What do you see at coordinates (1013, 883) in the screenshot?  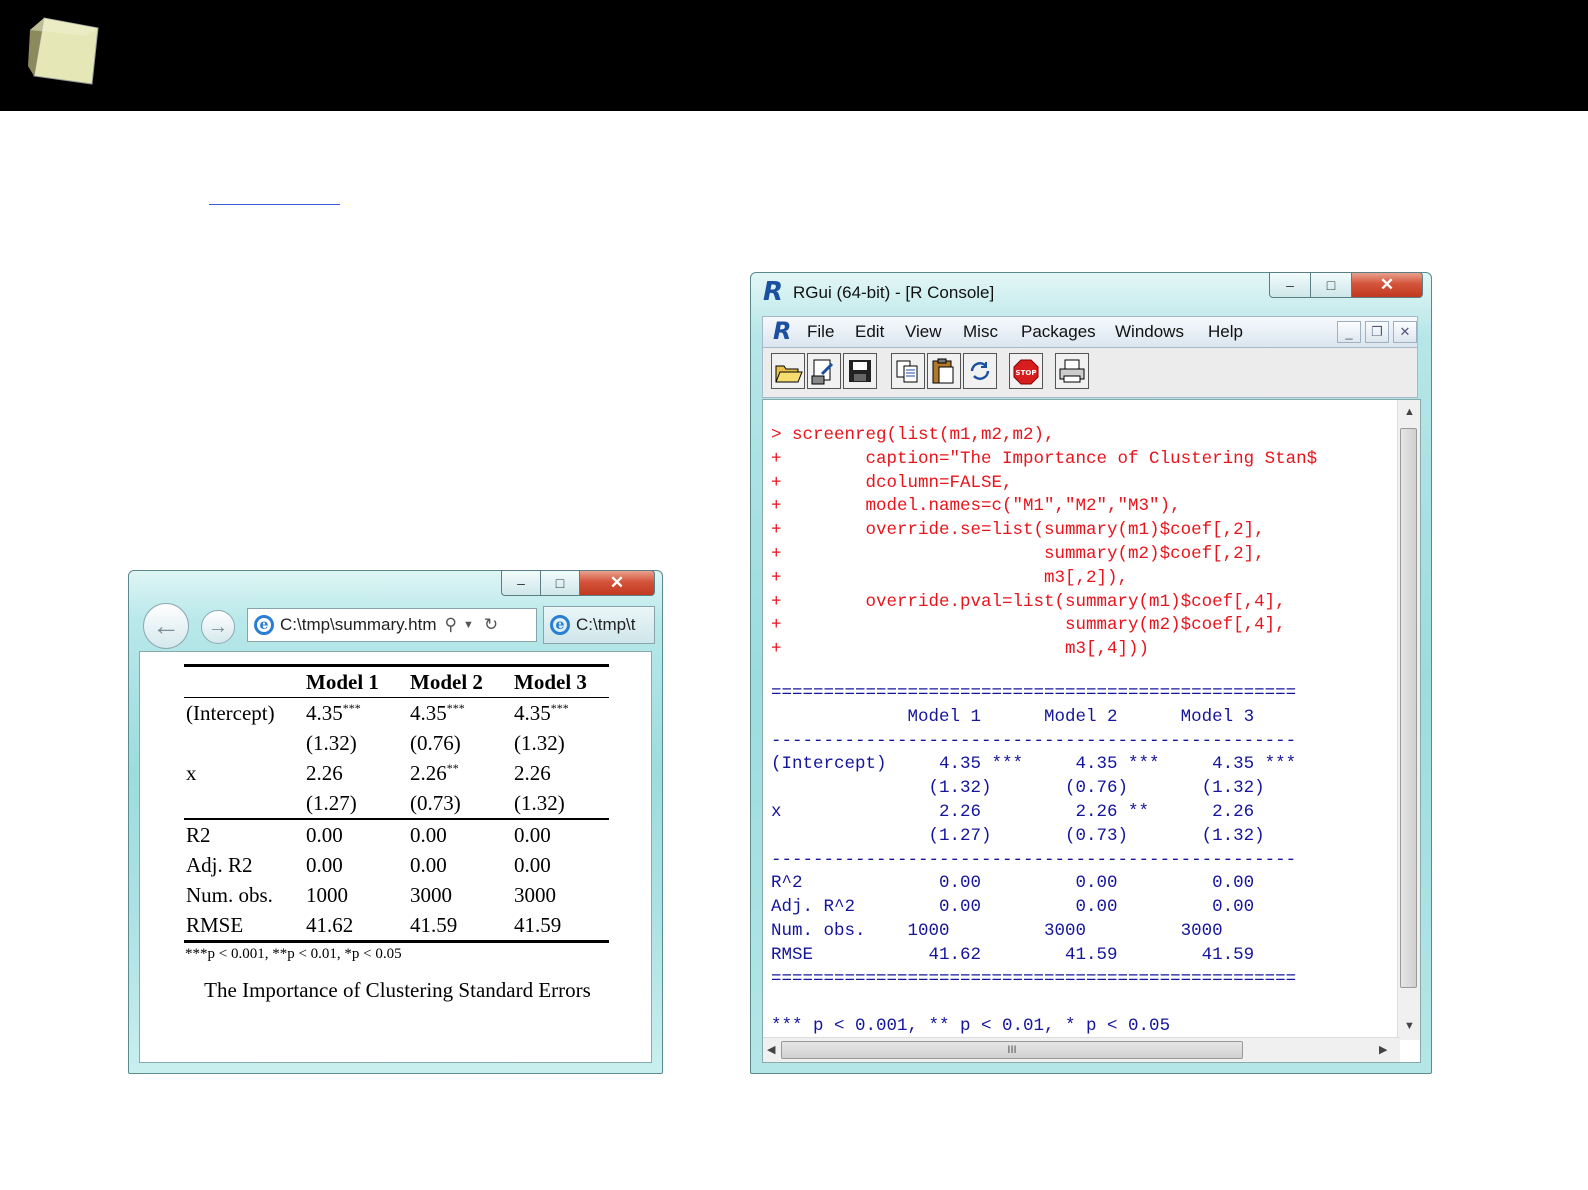 I see `console-output-line: R^2 0.00 0.00 0.00` at bounding box center [1013, 883].